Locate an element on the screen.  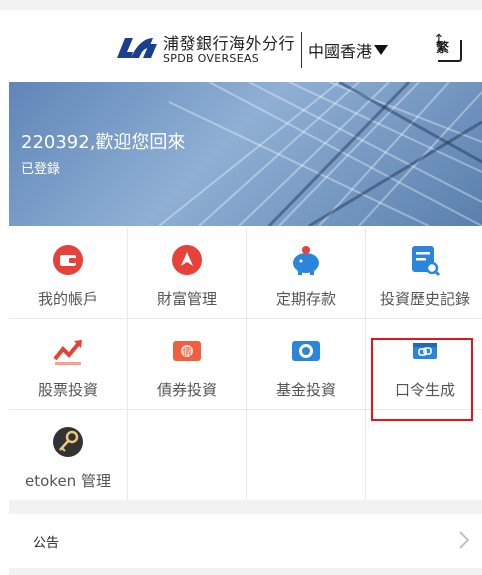
grid-item-bond: 債 債券投資 is located at coordinates (187, 364).